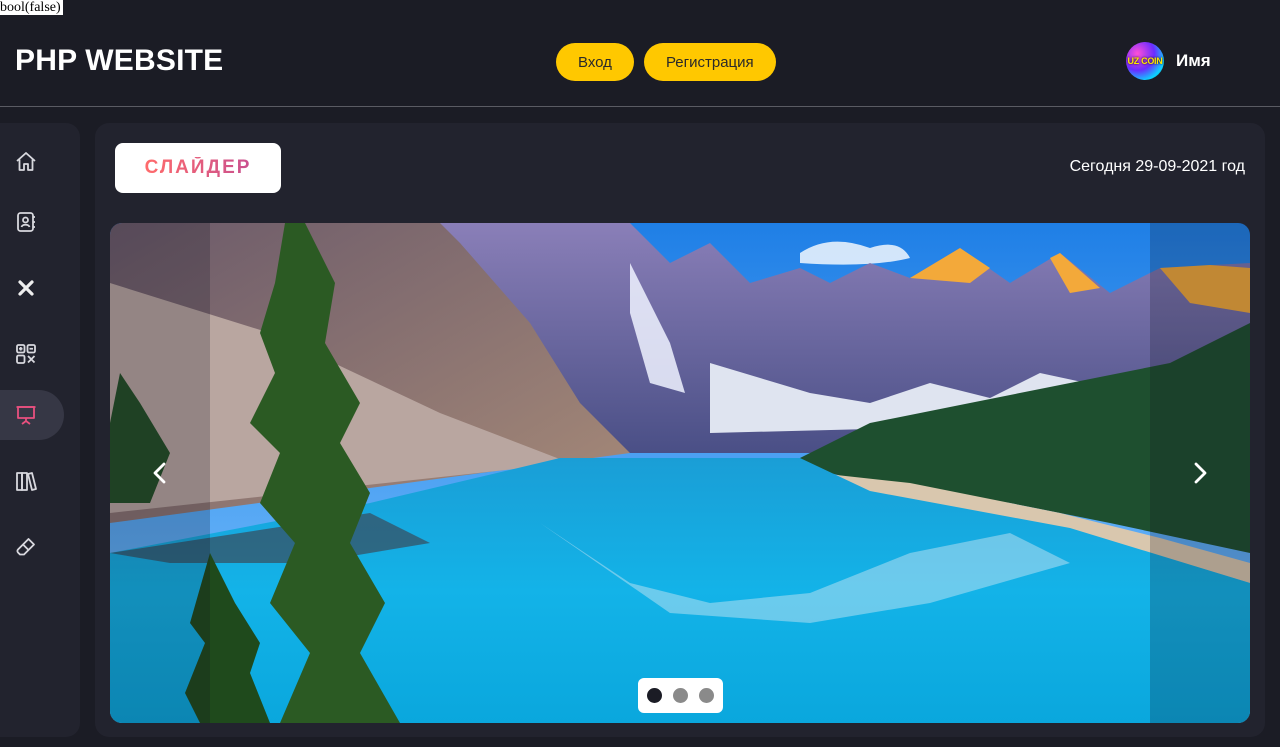 The image size is (1280, 747). I want to click on slider-prev-button, so click(160, 473).